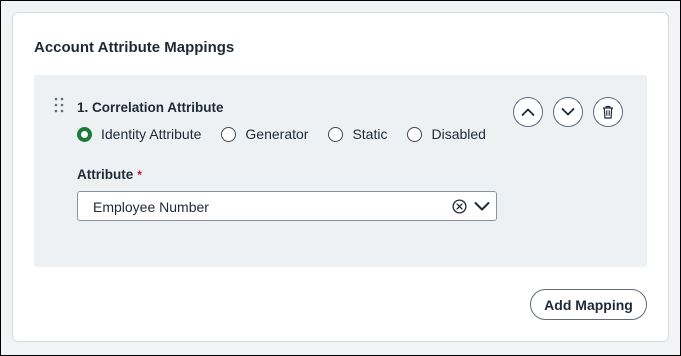  I want to click on radio-label: Static, so click(370, 134).